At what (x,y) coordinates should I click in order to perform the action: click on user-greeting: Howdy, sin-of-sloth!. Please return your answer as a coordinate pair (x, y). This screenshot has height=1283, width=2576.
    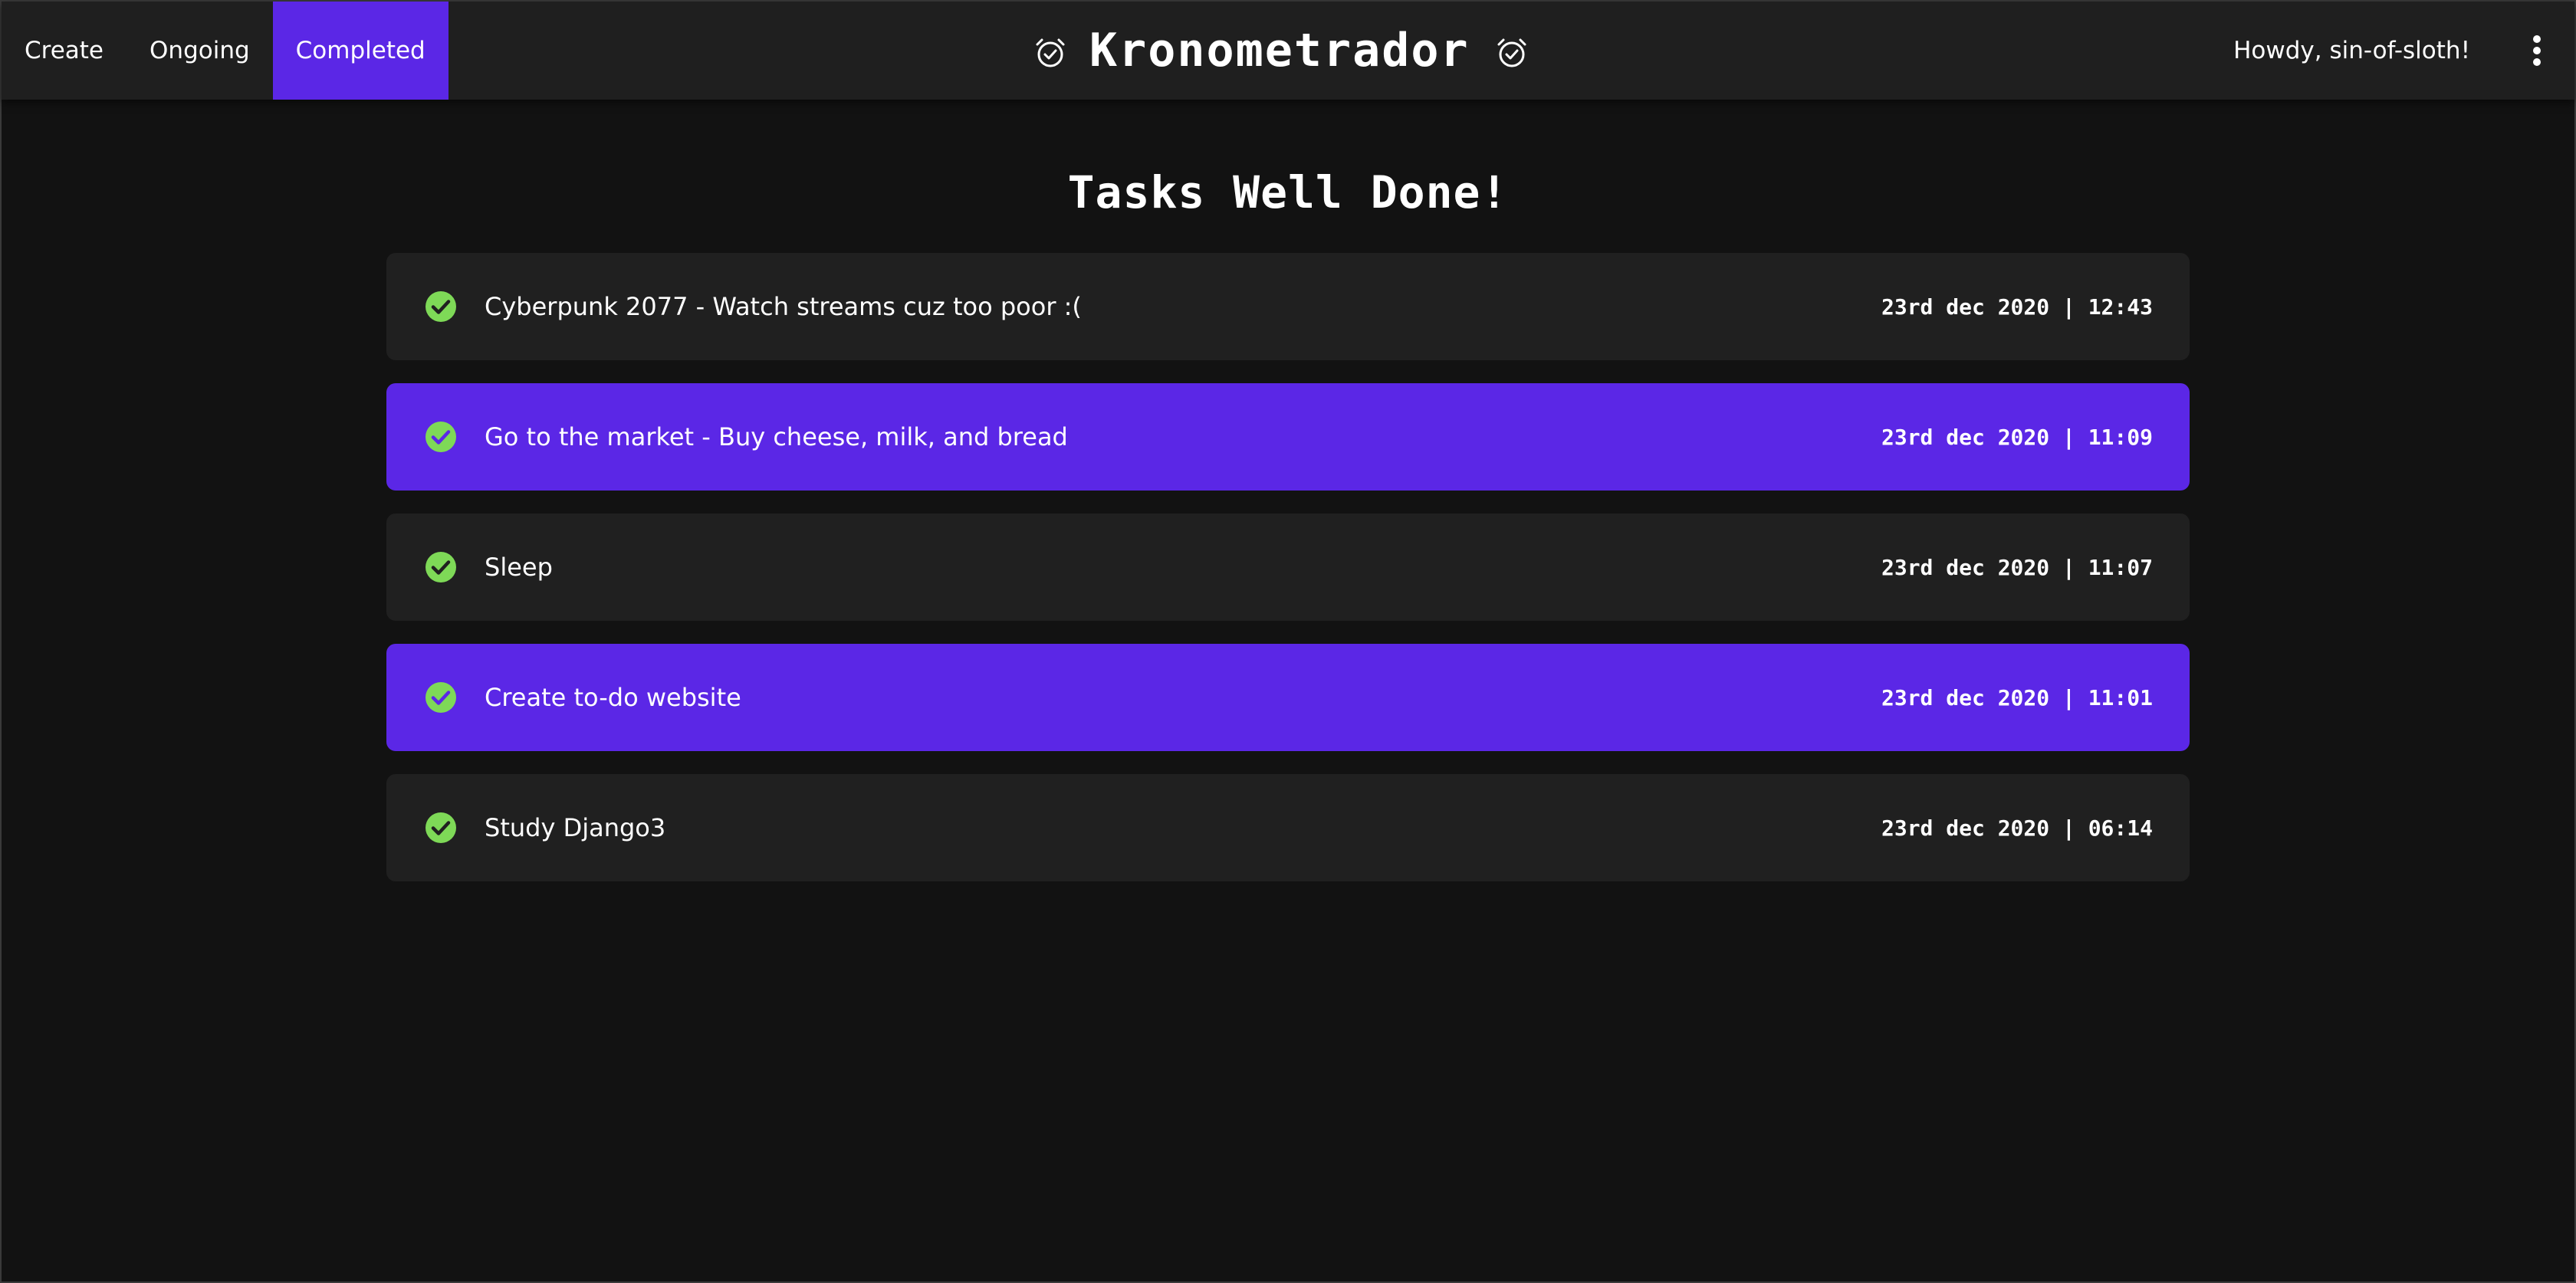
    Looking at the image, I should click on (2352, 50).